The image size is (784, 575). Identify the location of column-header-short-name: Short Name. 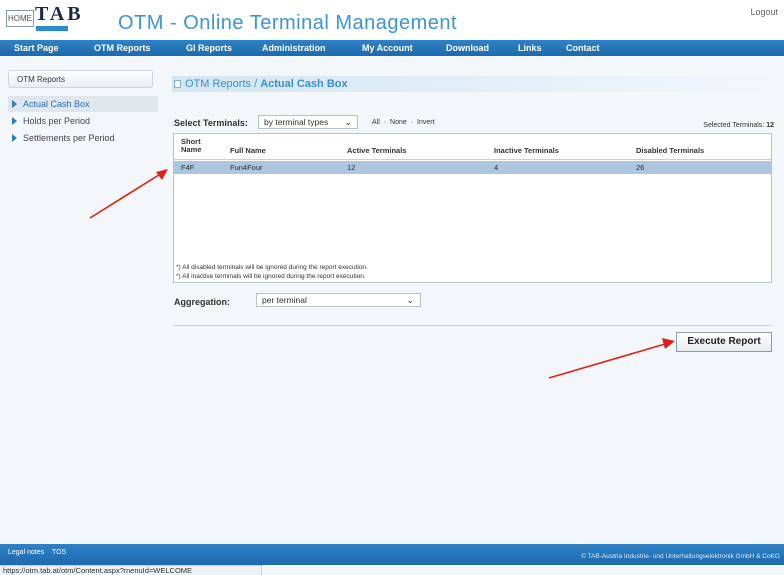
(191, 146).